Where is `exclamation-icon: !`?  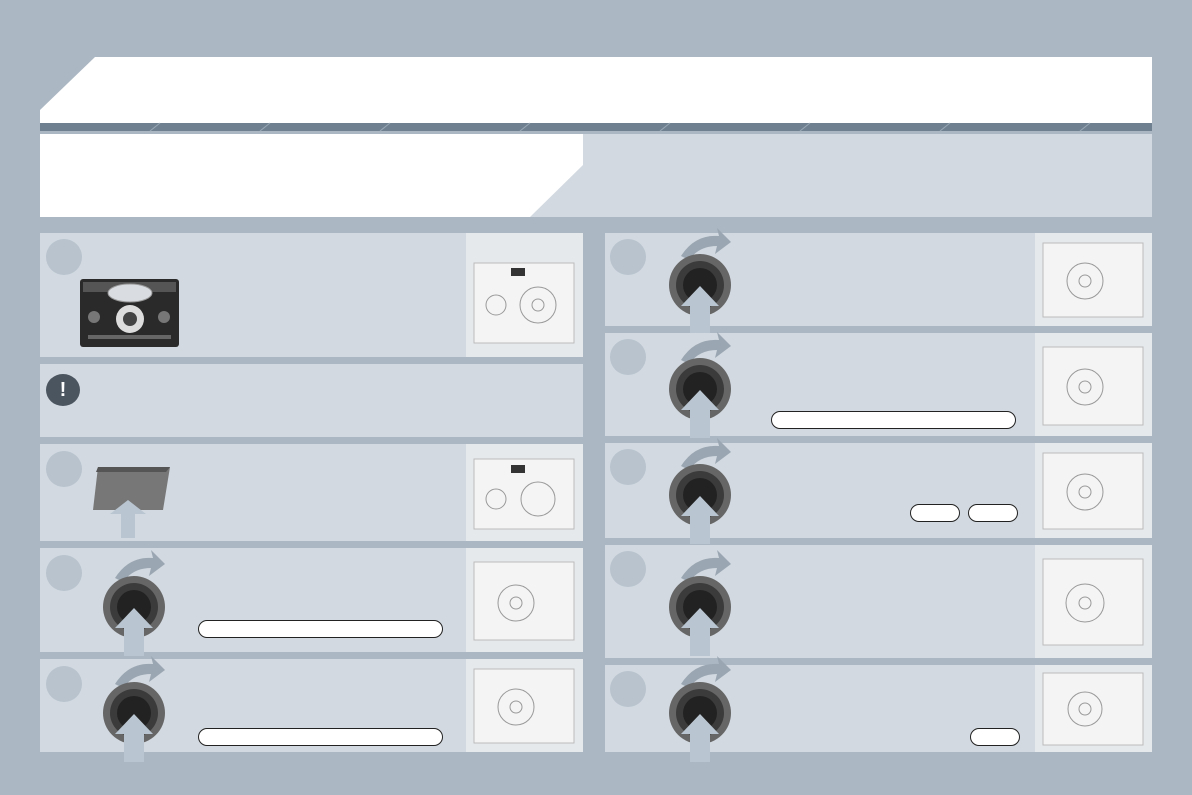 exclamation-icon: ! is located at coordinates (63, 390).